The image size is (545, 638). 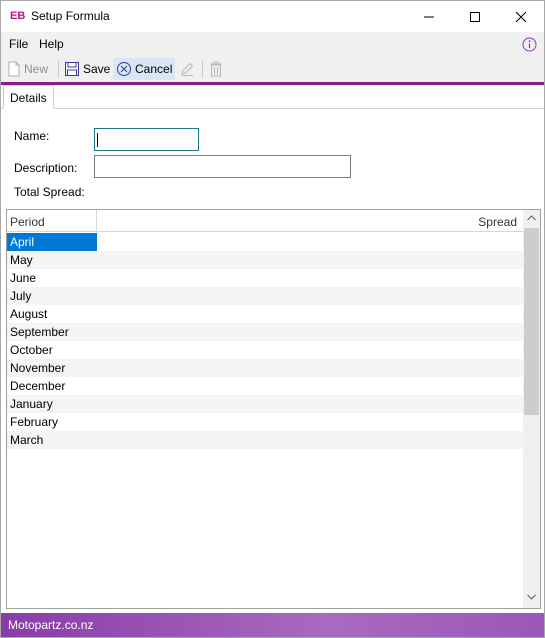 What do you see at coordinates (52, 278) in the screenshot?
I see `period-cell: June` at bounding box center [52, 278].